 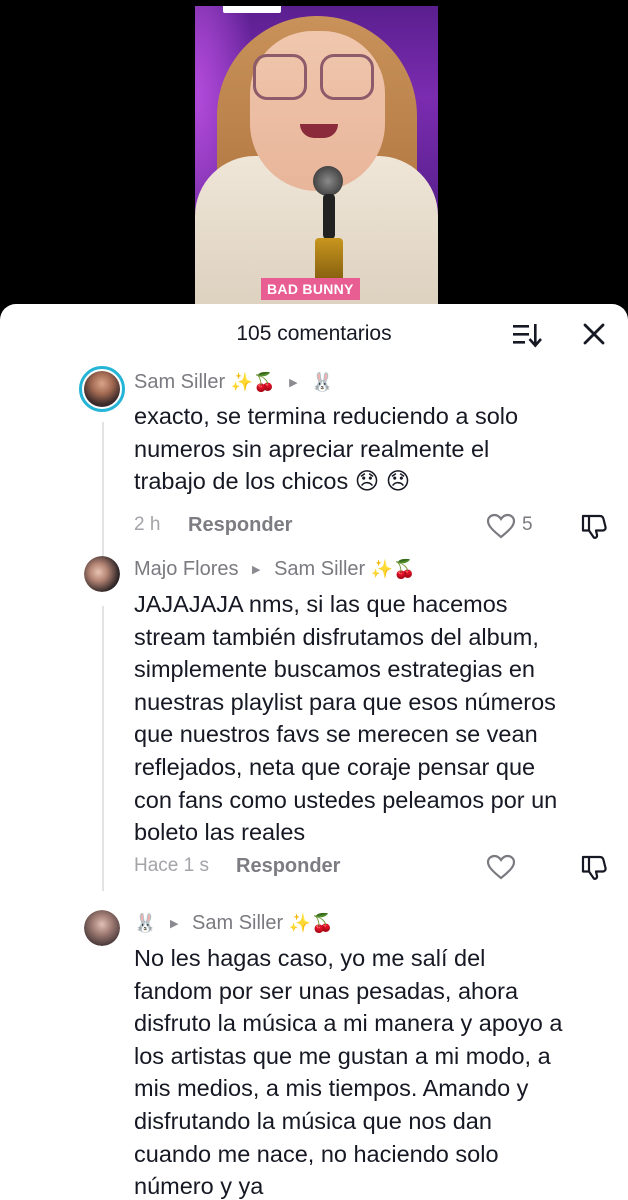 What do you see at coordinates (316, 158) in the screenshot?
I see `video-preview: BAD BUNNY` at bounding box center [316, 158].